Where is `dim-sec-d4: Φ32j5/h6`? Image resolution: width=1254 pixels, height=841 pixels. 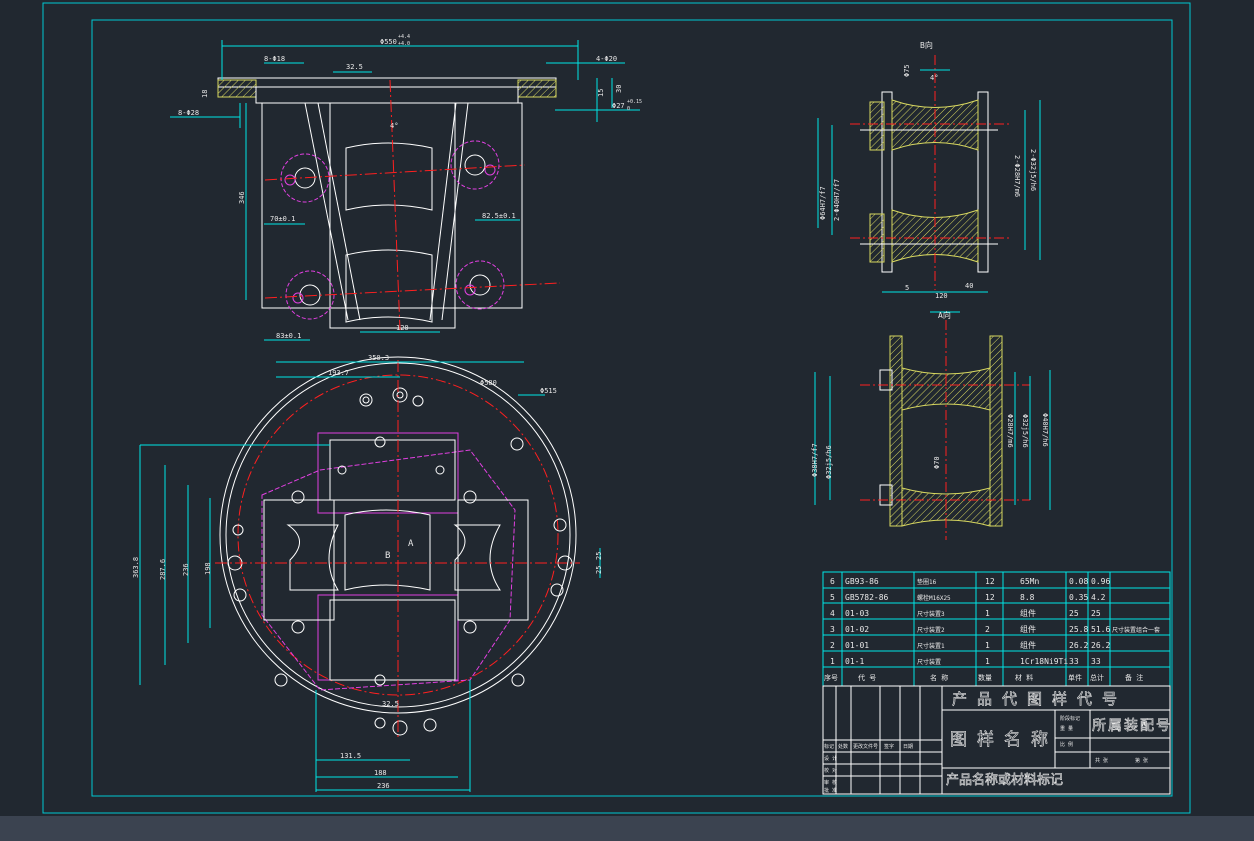
dim-sec-d4: Φ32j5/h6 is located at coordinates (1025, 431).